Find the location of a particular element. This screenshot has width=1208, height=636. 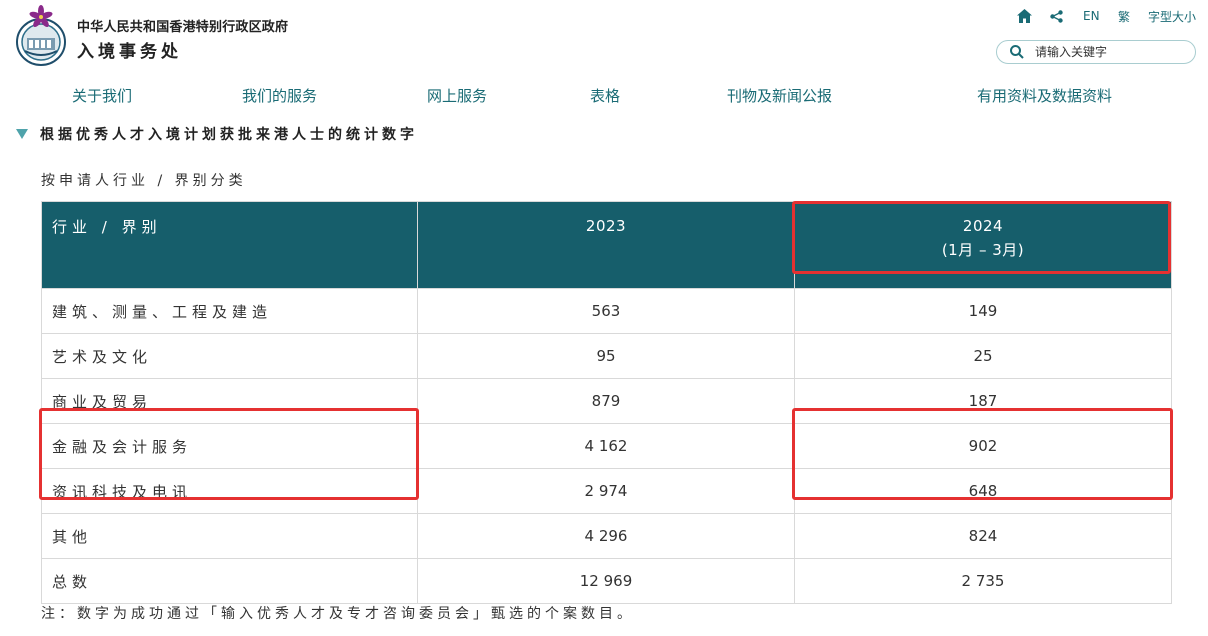

table-header-row: 行业 / 界别 2023 2024 (1月 – 3月) is located at coordinates (606, 245).